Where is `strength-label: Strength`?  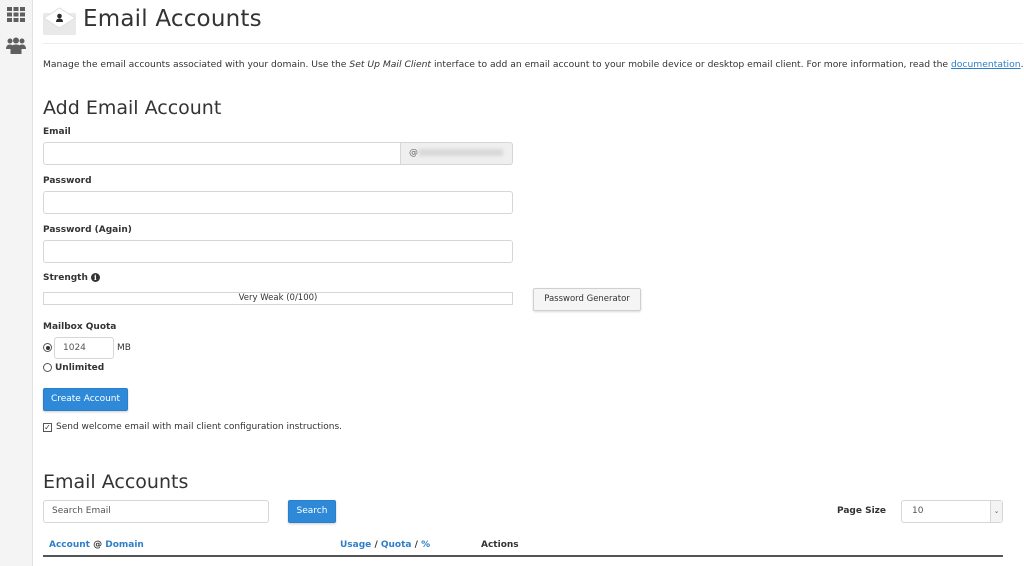 strength-label: Strength is located at coordinates (65, 278).